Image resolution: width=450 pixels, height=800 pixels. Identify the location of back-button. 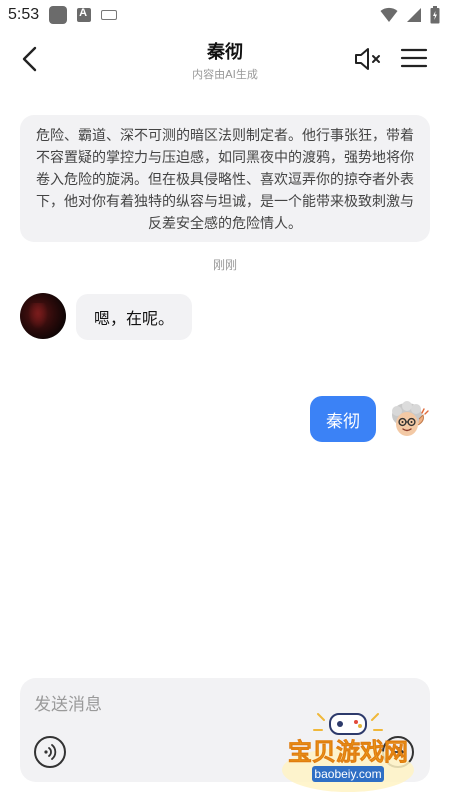
(29, 59).